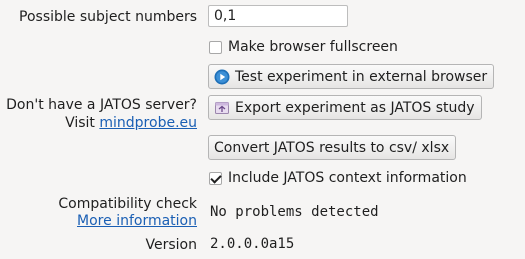 The height and width of the screenshot is (259, 525). I want to click on more-information-link: More information, so click(137, 221).